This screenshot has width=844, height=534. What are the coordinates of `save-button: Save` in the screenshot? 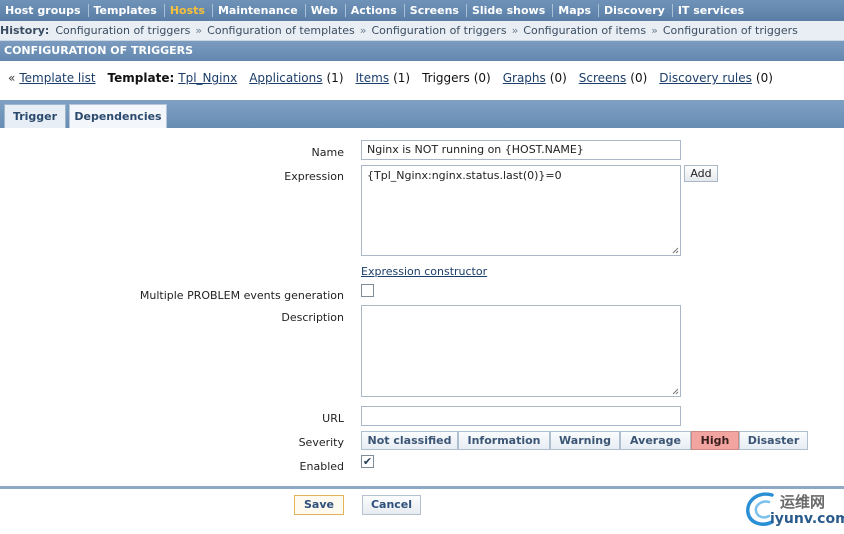 It's located at (319, 505).